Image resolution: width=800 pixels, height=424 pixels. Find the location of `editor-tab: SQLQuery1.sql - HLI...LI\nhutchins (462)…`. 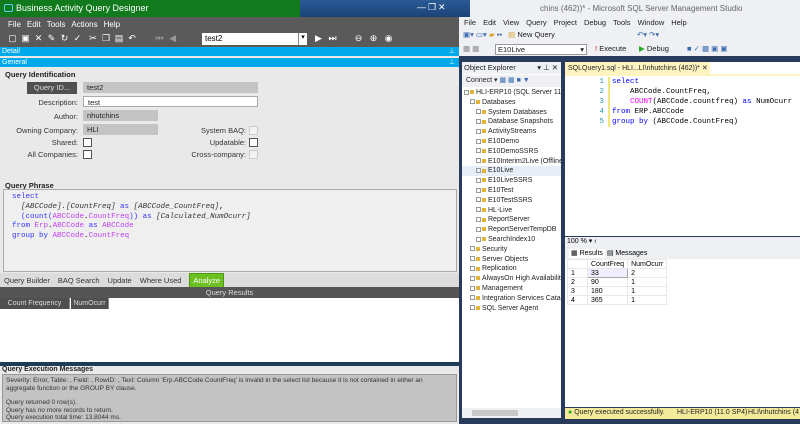

editor-tab: SQLQuery1.sql - HLI...LI\nhutchins (462)… is located at coordinates (637, 68).